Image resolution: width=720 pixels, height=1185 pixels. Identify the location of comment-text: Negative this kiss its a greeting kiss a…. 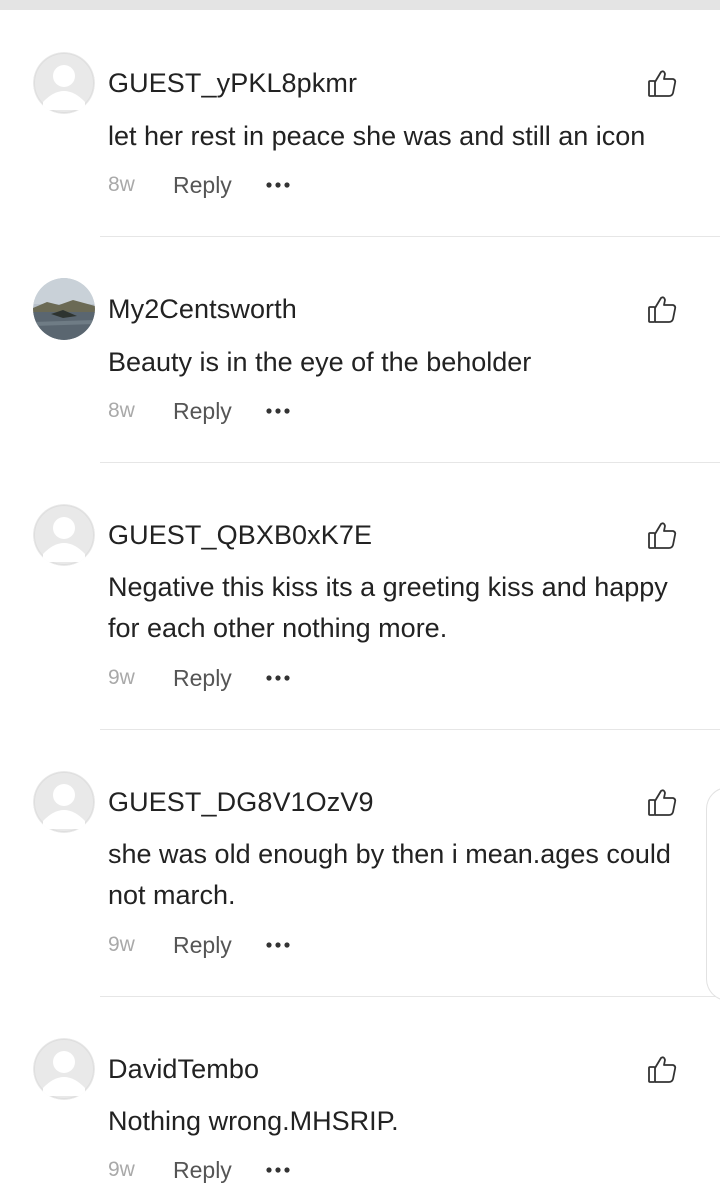
(388, 607).